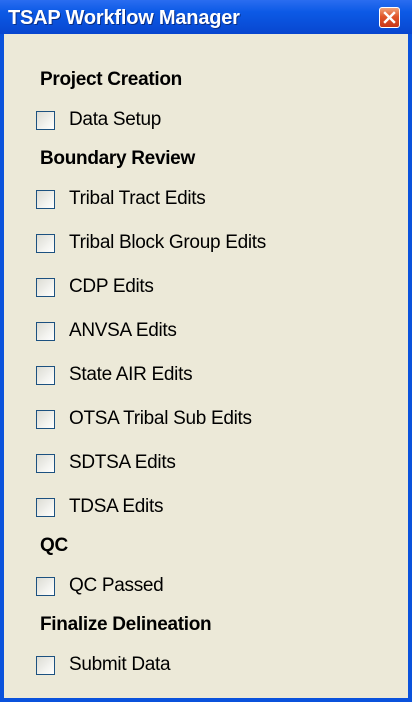 The image size is (412, 702). What do you see at coordinates (131, 374) in the screenshot?
I see `checkbox-label: State AIR Edits` at bounding box center [131, 374].